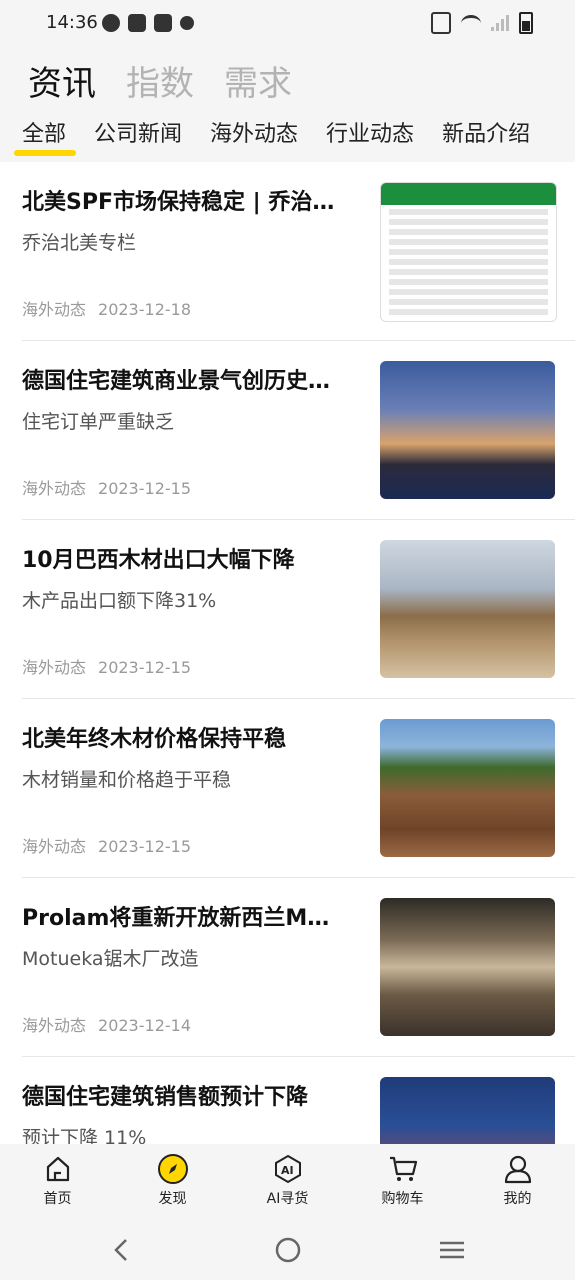 Image resolution: width=575 pixels, height=1280 pixels. I want to click on shield-icon, so click(187, 23).